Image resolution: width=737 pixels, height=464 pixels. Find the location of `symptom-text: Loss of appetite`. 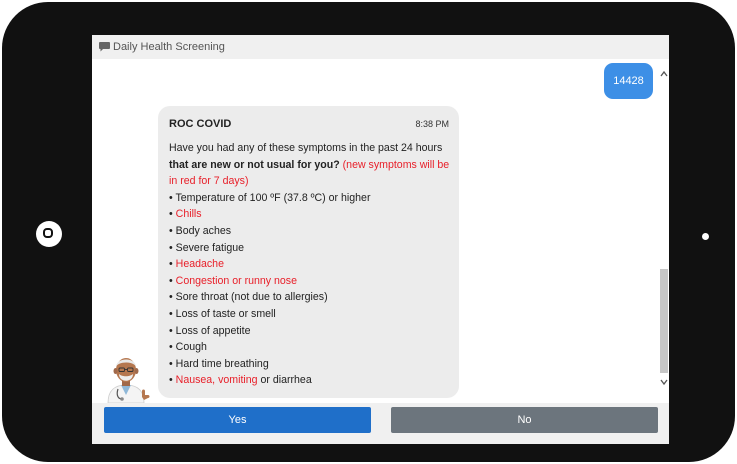

symptom-text: Loss of appetite is located at coordinates (213, 330).